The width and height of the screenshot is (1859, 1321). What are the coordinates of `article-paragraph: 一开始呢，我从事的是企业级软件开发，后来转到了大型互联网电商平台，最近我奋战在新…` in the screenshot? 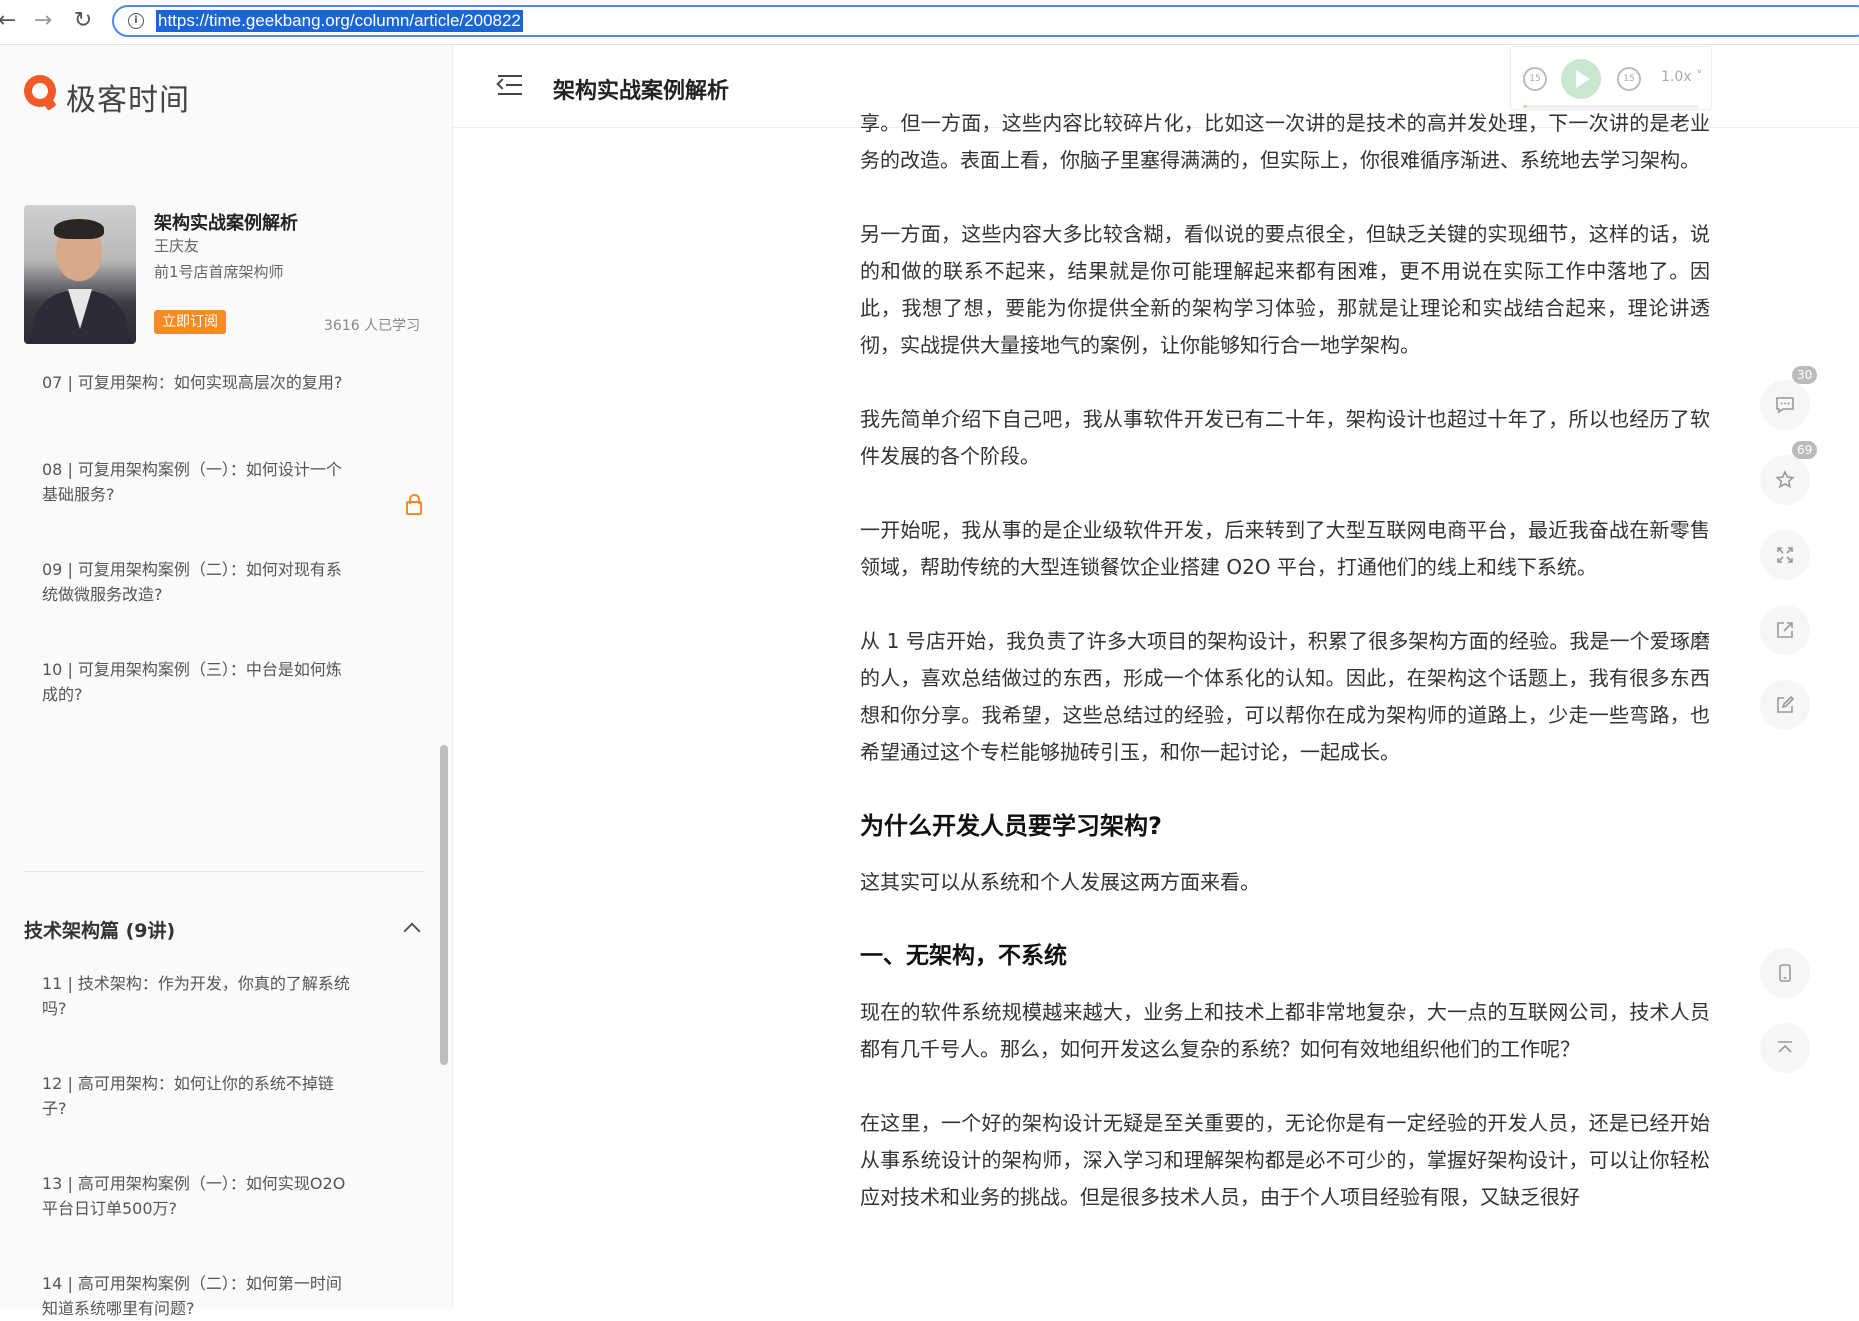 It's located at (1285, 548).